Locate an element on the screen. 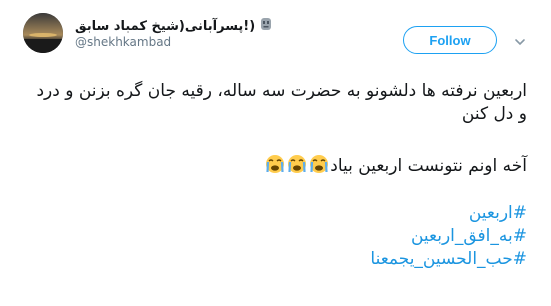  hashtag-link: #اربعین is located at coordinates (277, 213).